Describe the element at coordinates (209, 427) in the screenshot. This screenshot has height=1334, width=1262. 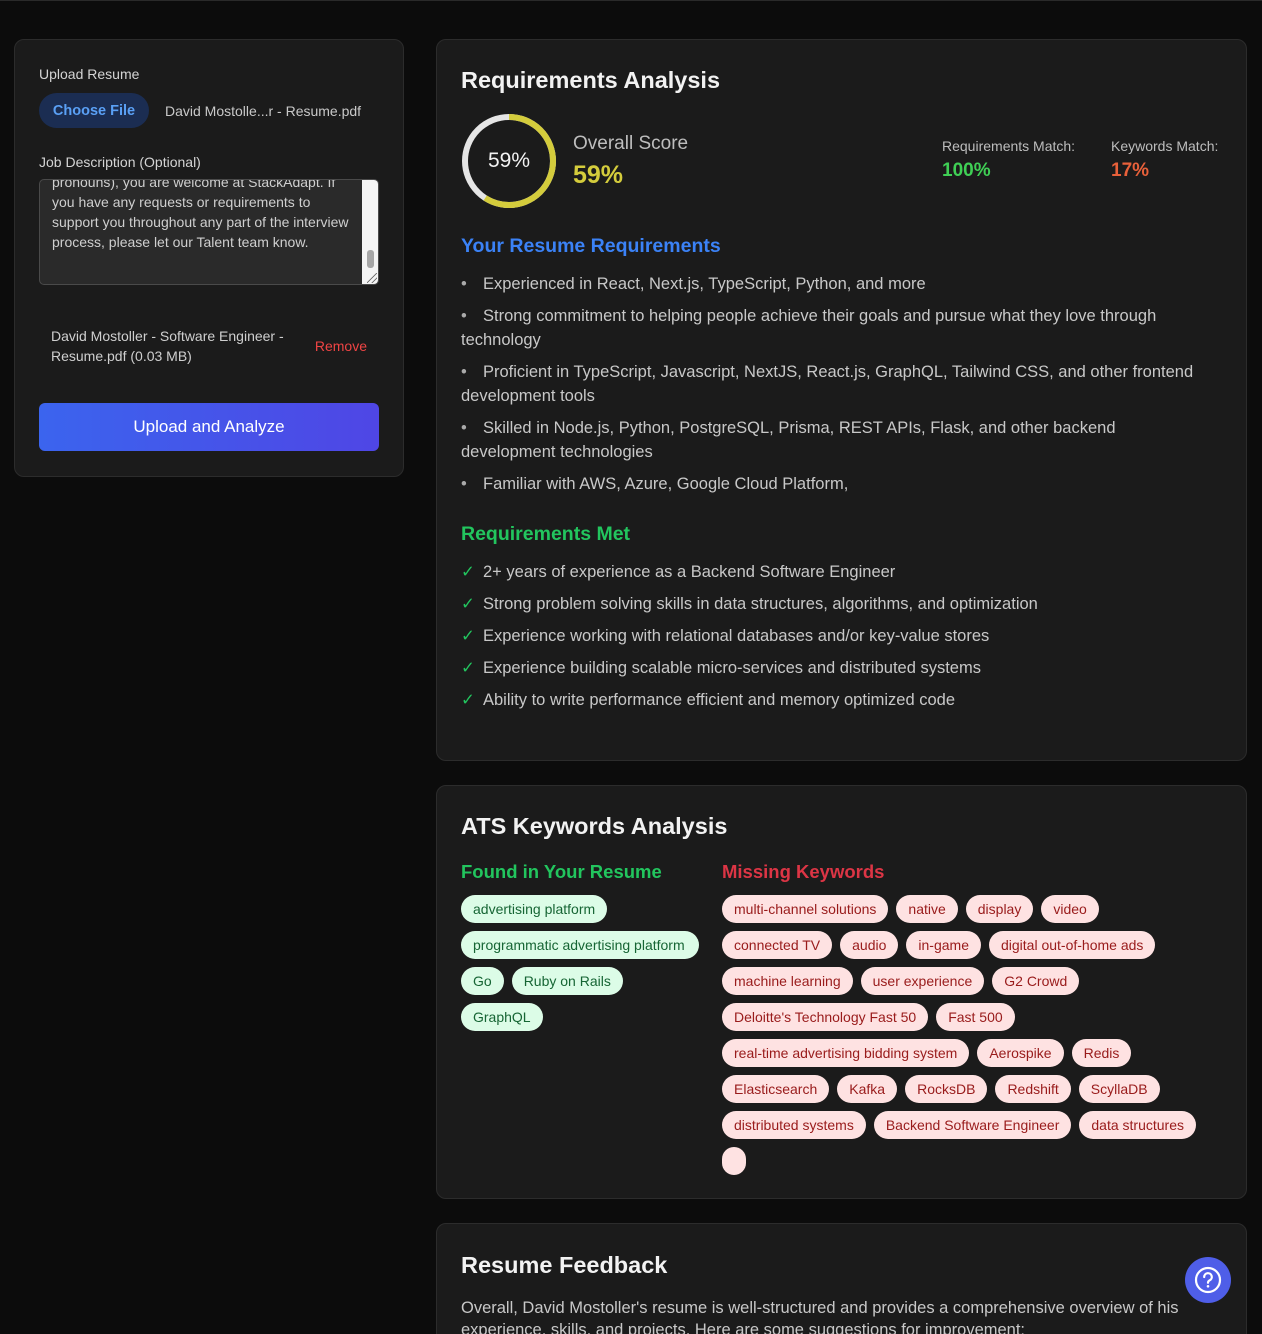
I see `upload-and-analyze-button: Upload and Analyze` at that location.